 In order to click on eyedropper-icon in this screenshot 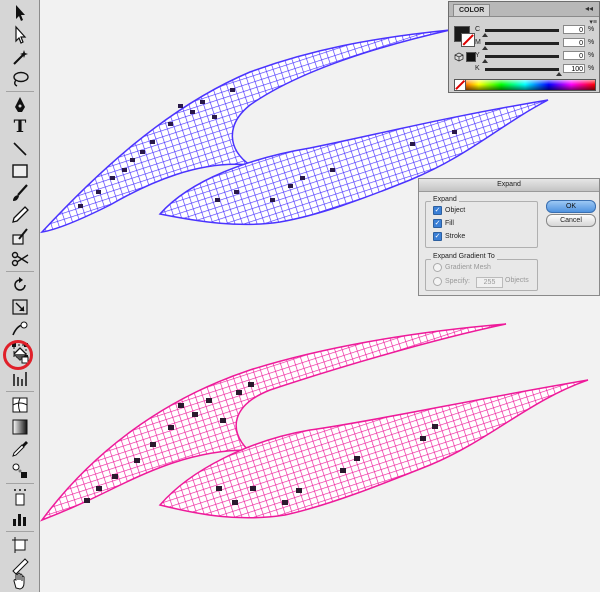, I will do `click(20, 449)`.